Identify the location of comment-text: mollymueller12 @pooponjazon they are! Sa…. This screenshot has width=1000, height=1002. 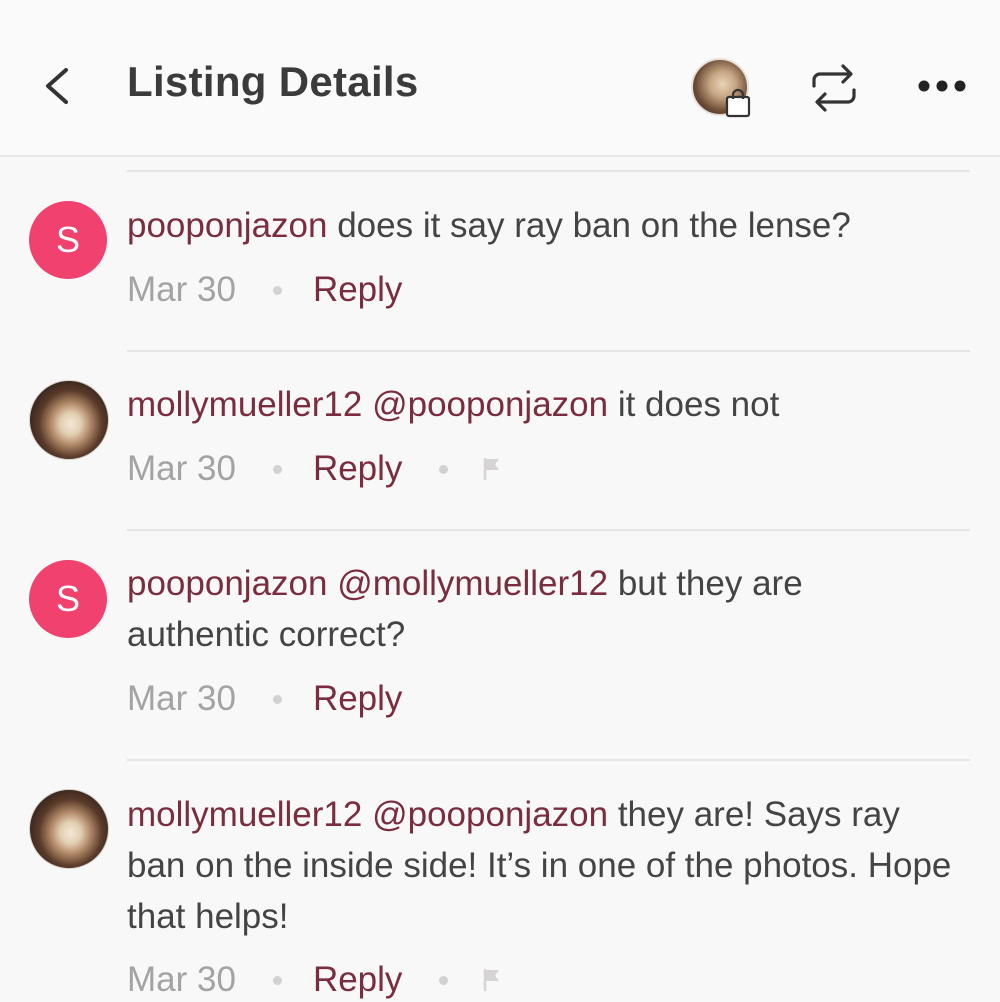
(547, 865).